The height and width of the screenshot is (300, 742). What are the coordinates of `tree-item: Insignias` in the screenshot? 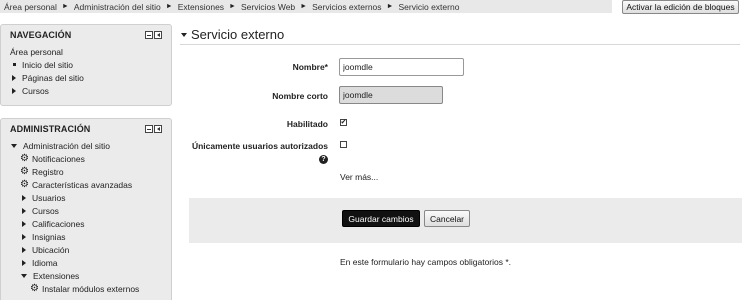 It's located at (90, 236).